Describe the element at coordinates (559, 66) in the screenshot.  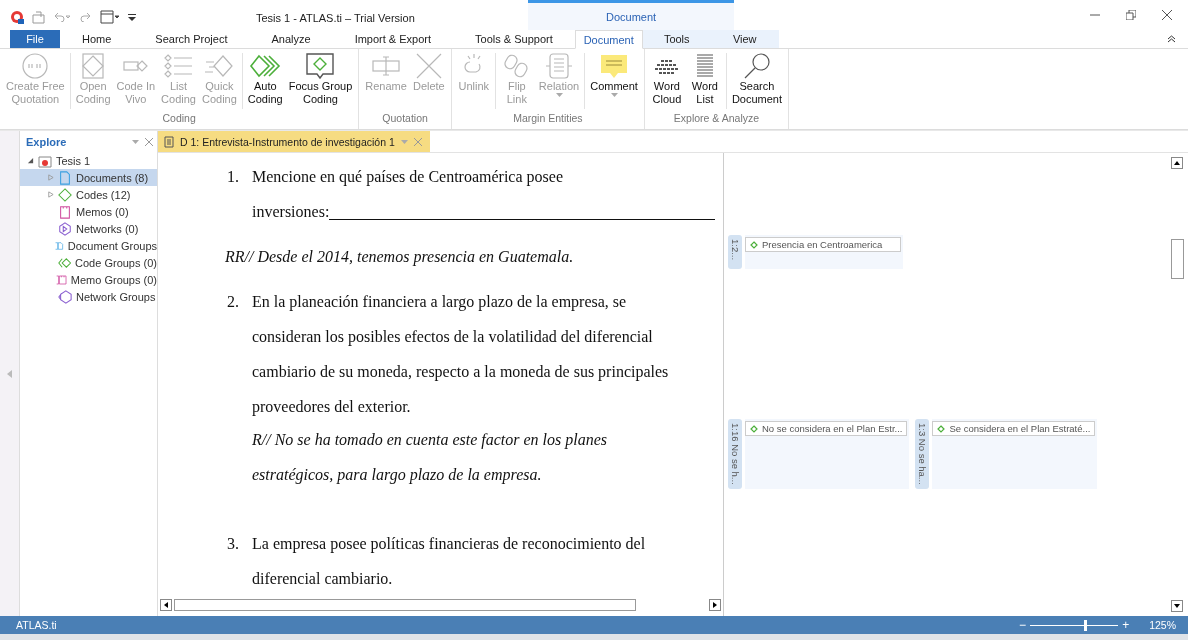
I see `relation-icon` at that location.